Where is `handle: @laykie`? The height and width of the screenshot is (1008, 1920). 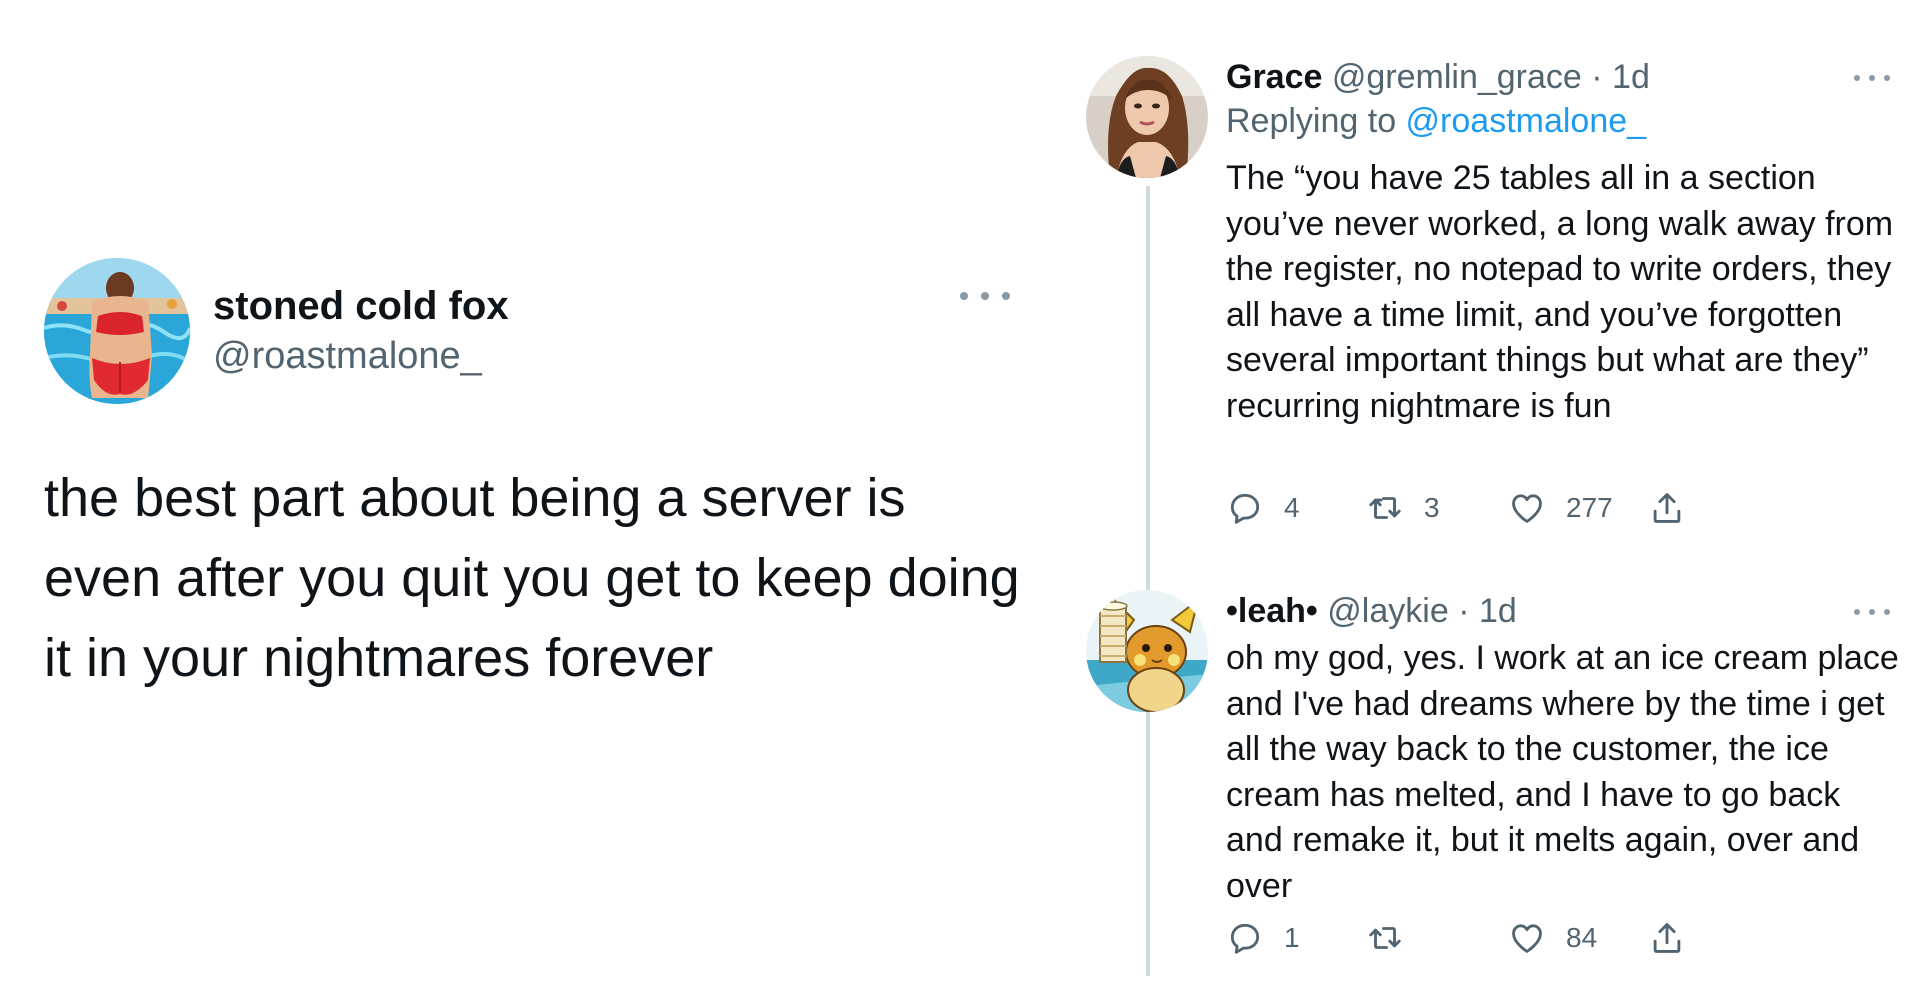
handle: @laykie is located at coordinates (1387, 611).